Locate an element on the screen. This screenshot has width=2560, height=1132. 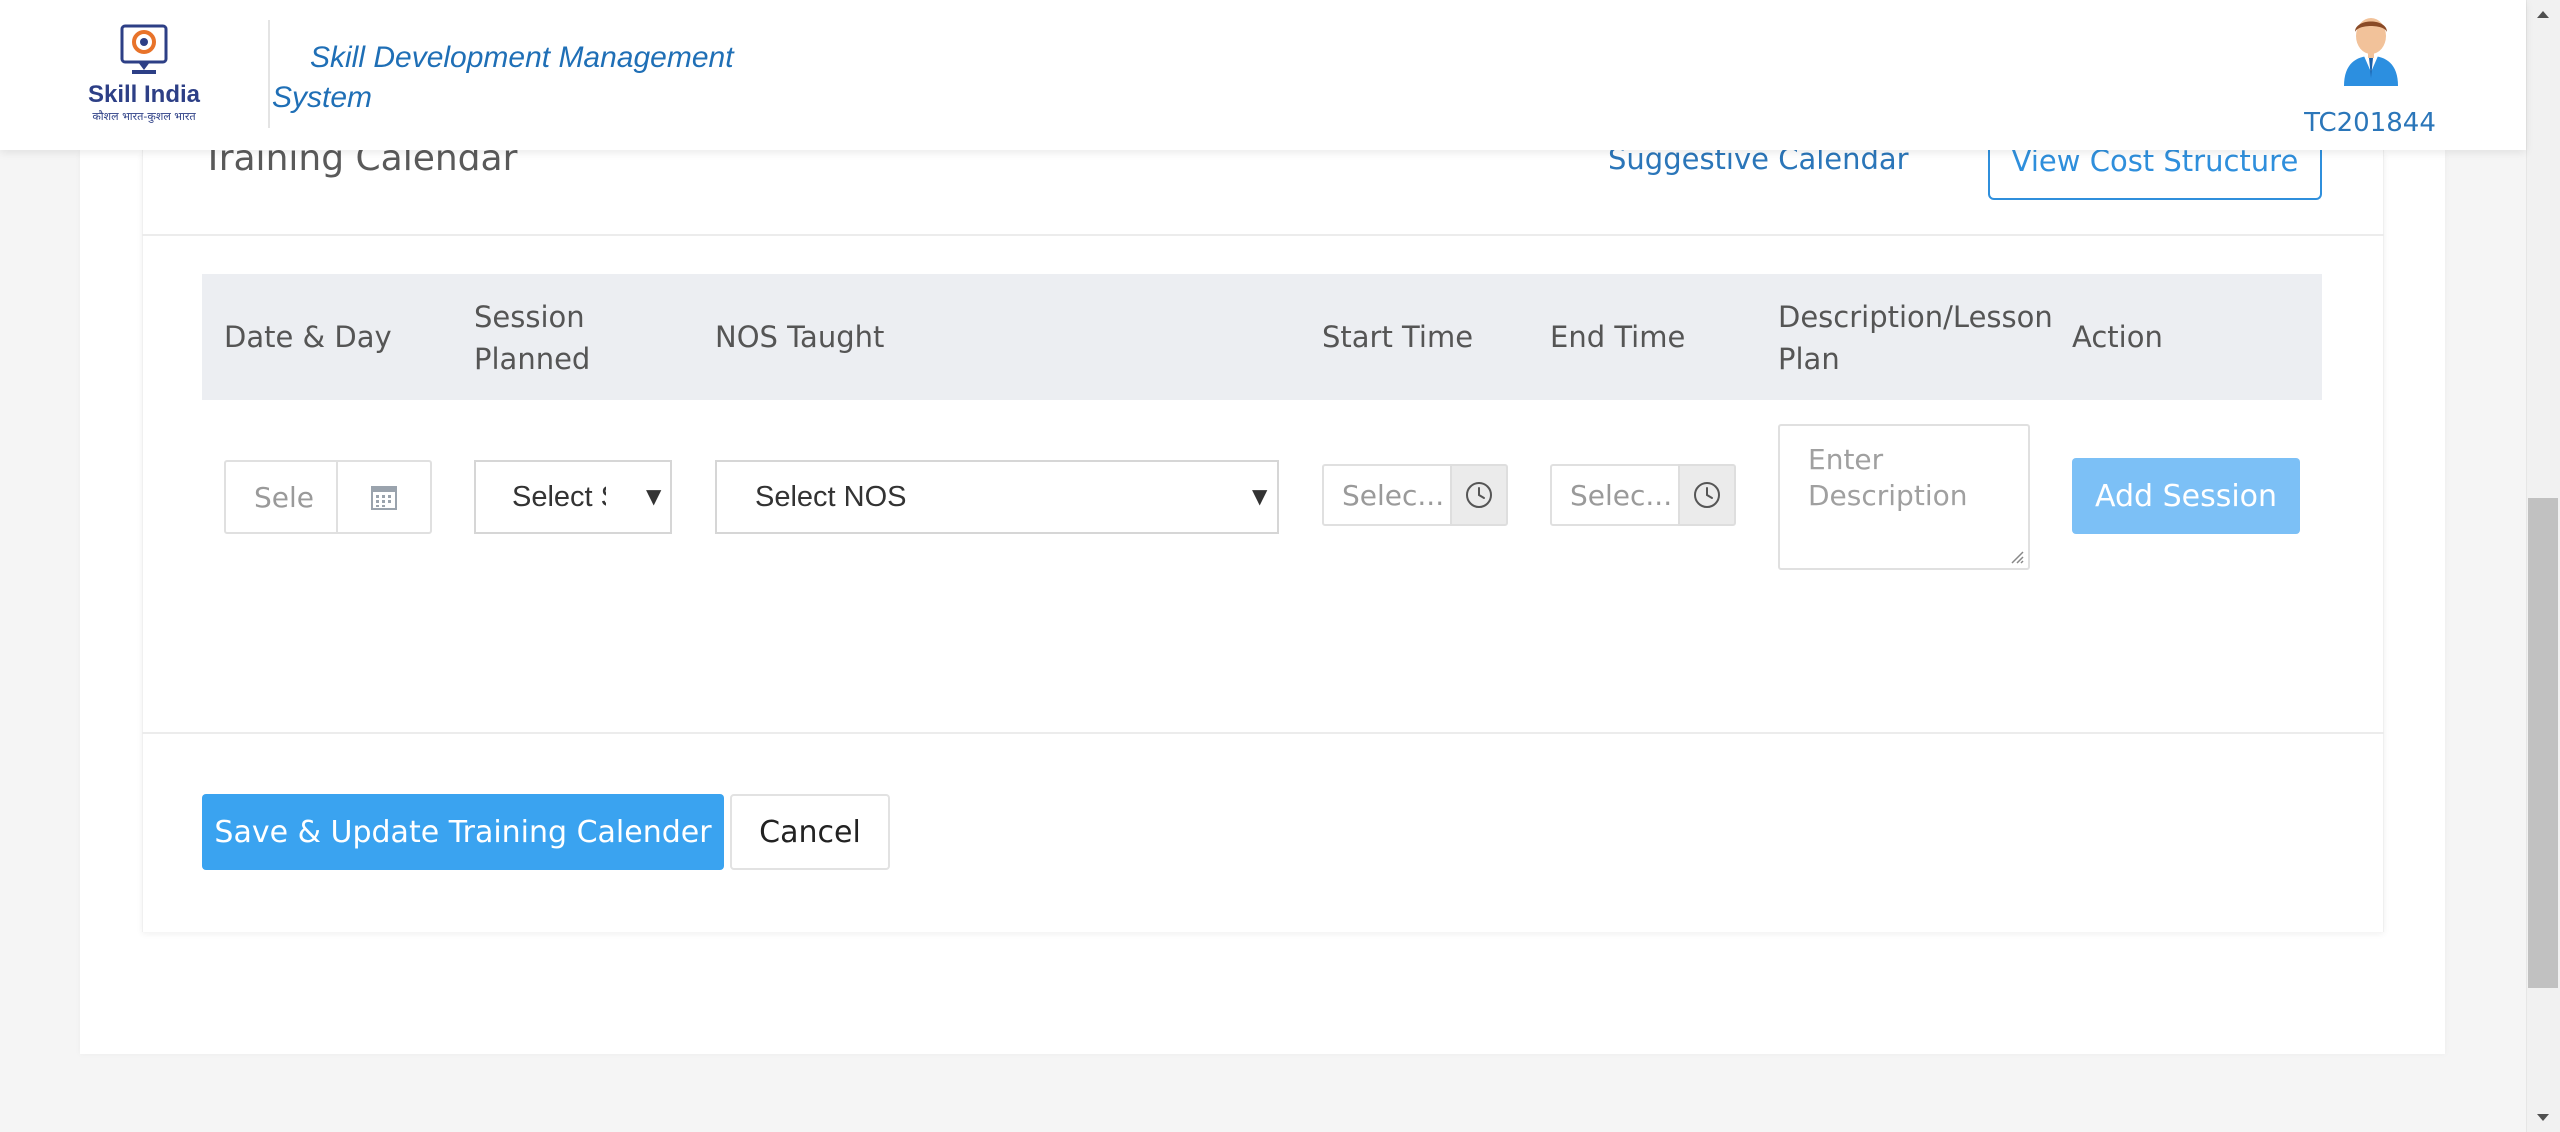
cancel-button: Cancel is located at coordinates (810, 832).